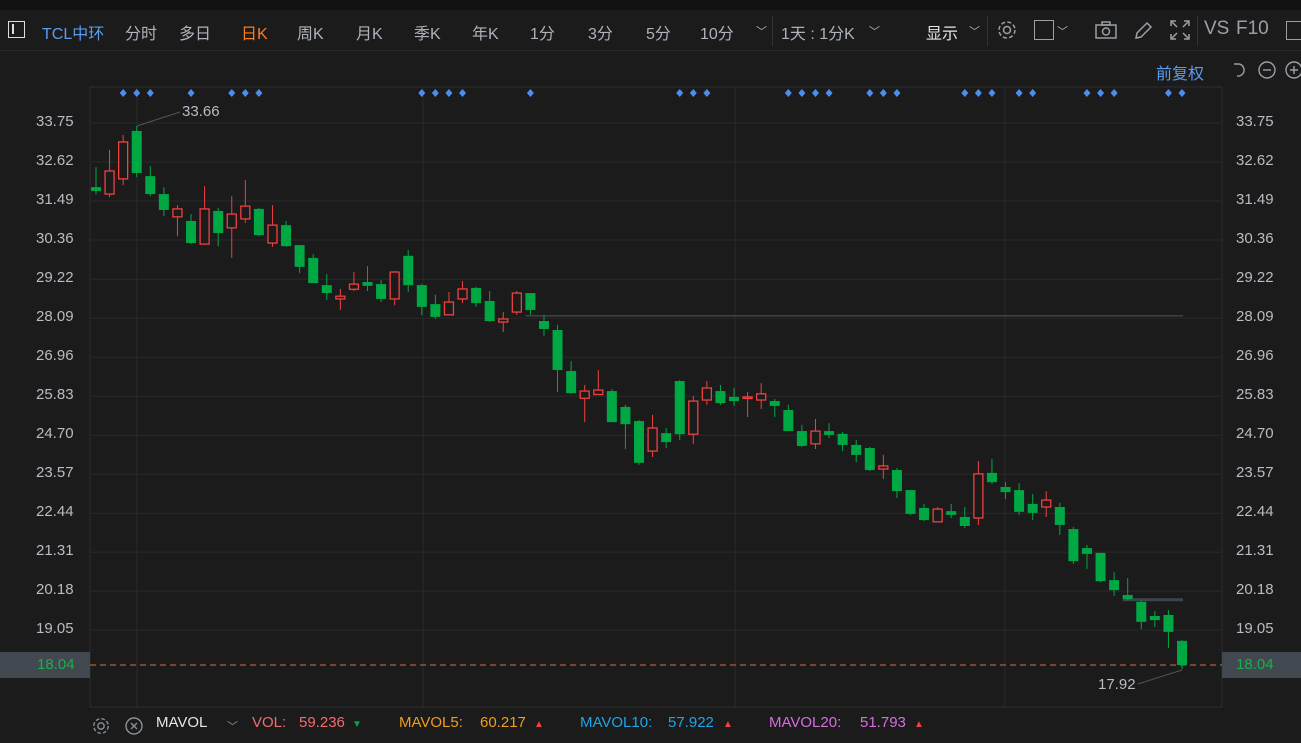 The height and width of the screenshot is (743, 1301). I want to click on y-tick-right: 22.44, so click(1255, 512).